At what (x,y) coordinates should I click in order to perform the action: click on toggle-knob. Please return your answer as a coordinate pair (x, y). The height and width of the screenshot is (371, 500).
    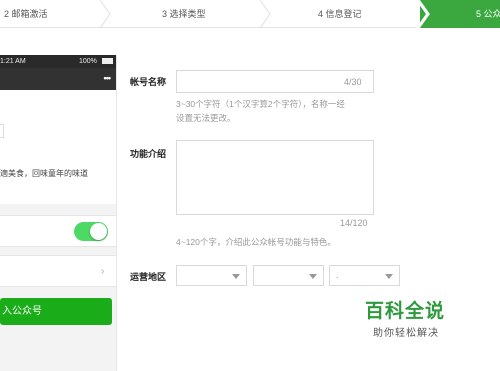
    Looking at the image, I should click on (98, 231).